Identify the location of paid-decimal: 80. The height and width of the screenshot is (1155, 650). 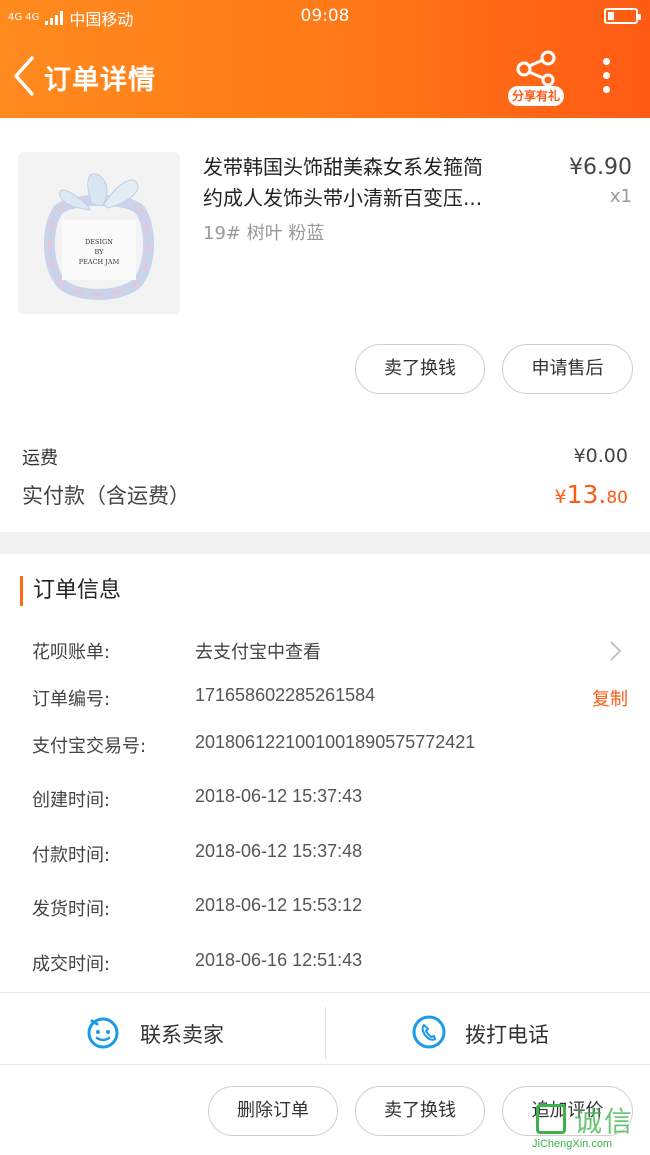
(617, 498).